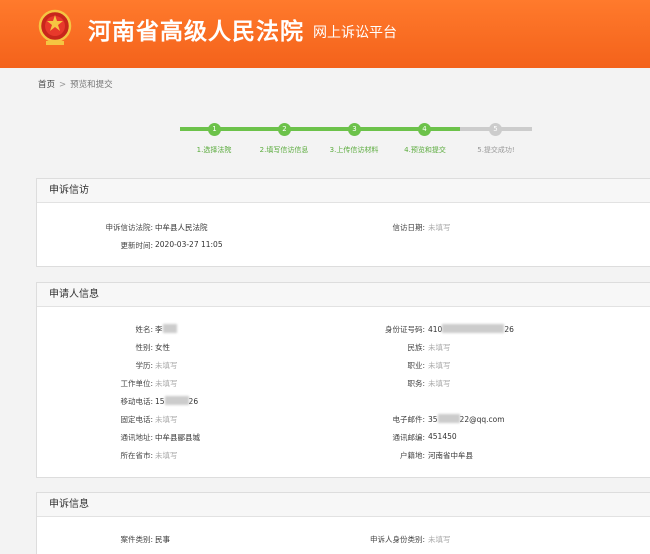  Describe the element at coordinates (166, 419) in the screenshot. I see `landline-value: 未填写` at that location.